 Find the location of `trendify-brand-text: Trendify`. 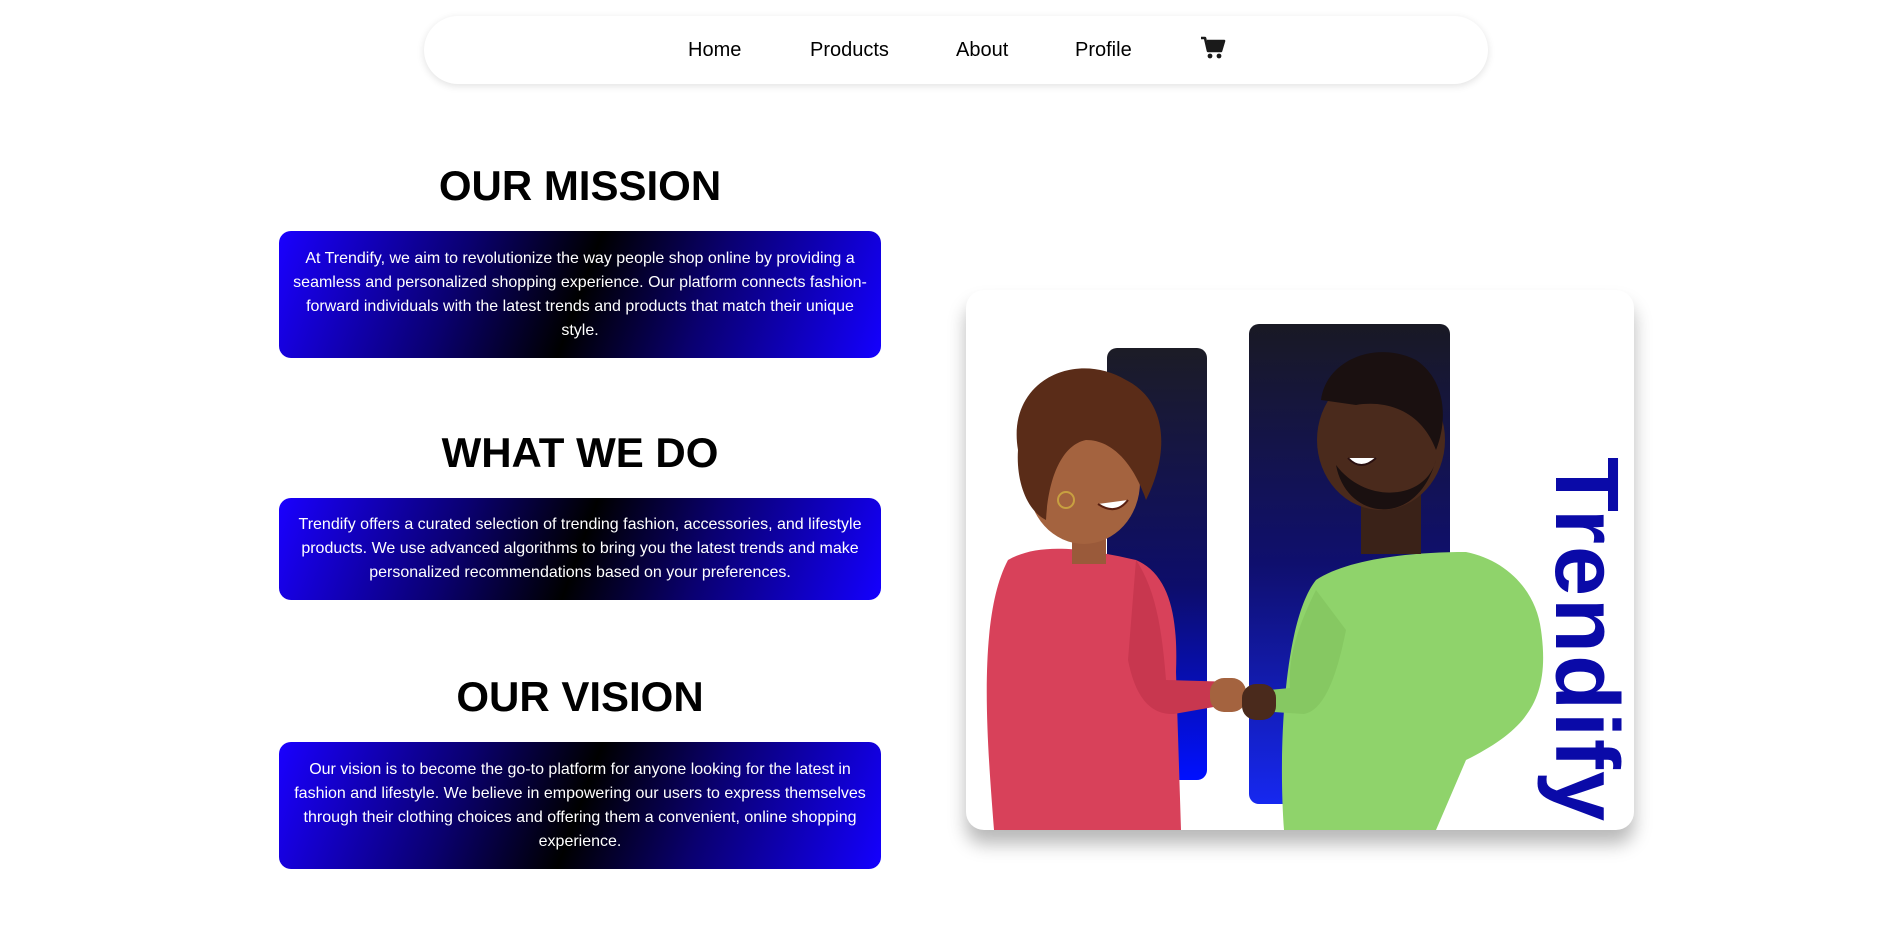

trendify-brand-text: Trendify is located at coordinates (1585, 640).